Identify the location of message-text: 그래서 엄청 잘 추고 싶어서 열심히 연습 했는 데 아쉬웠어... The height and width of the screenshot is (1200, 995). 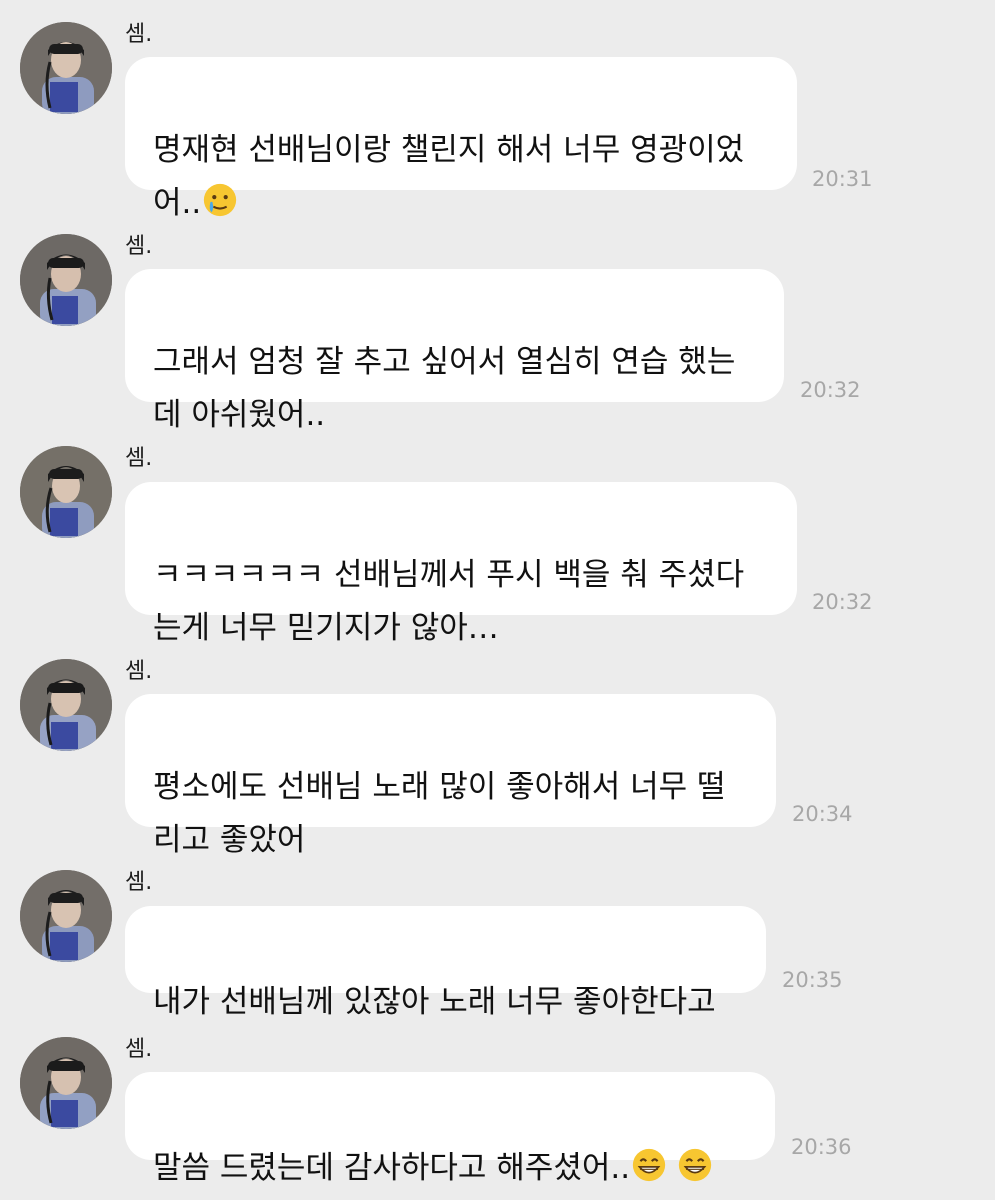
(444, 388).